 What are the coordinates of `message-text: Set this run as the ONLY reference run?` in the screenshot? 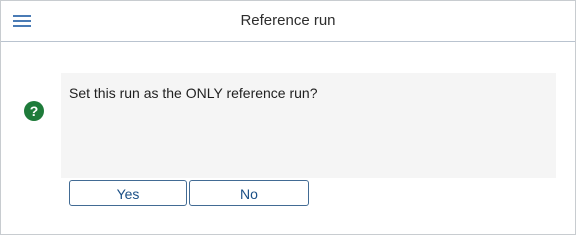 It's located at (193, 93).